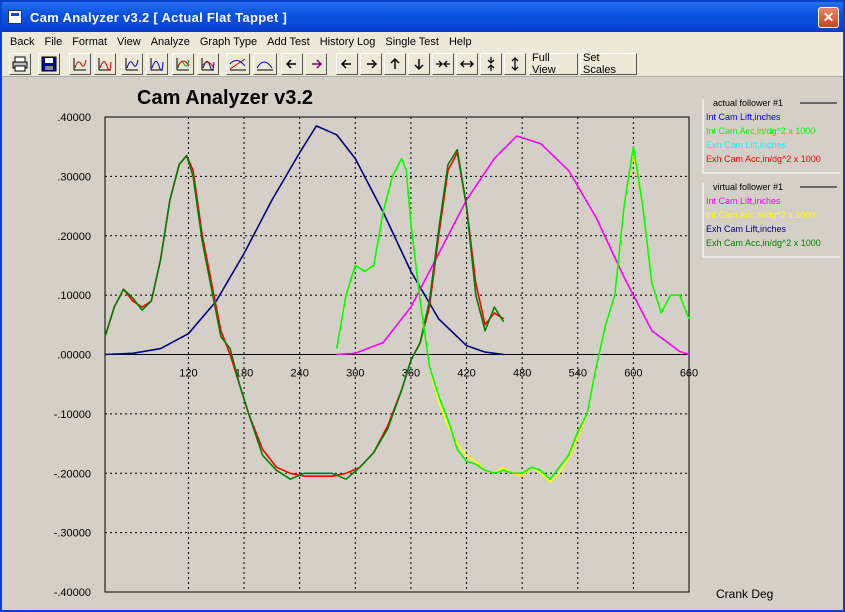 The height and width of the screenshot is (612, 845). What do you see at coordinates (460, 42) in the screenshot?
I see `menu-help: Help` at bounding box center [460, 42].